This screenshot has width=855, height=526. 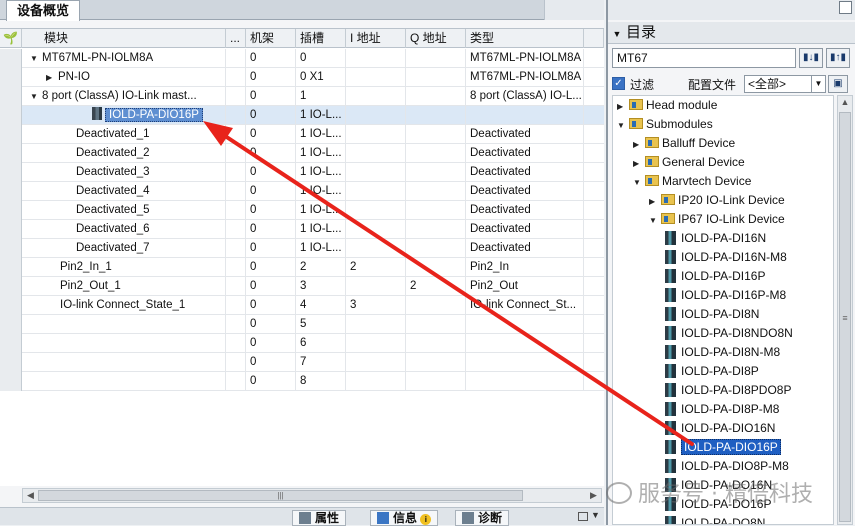 I want to click on catalog-item: IOLD-PA-DIO8P-M8, so click(x=727, y=466).